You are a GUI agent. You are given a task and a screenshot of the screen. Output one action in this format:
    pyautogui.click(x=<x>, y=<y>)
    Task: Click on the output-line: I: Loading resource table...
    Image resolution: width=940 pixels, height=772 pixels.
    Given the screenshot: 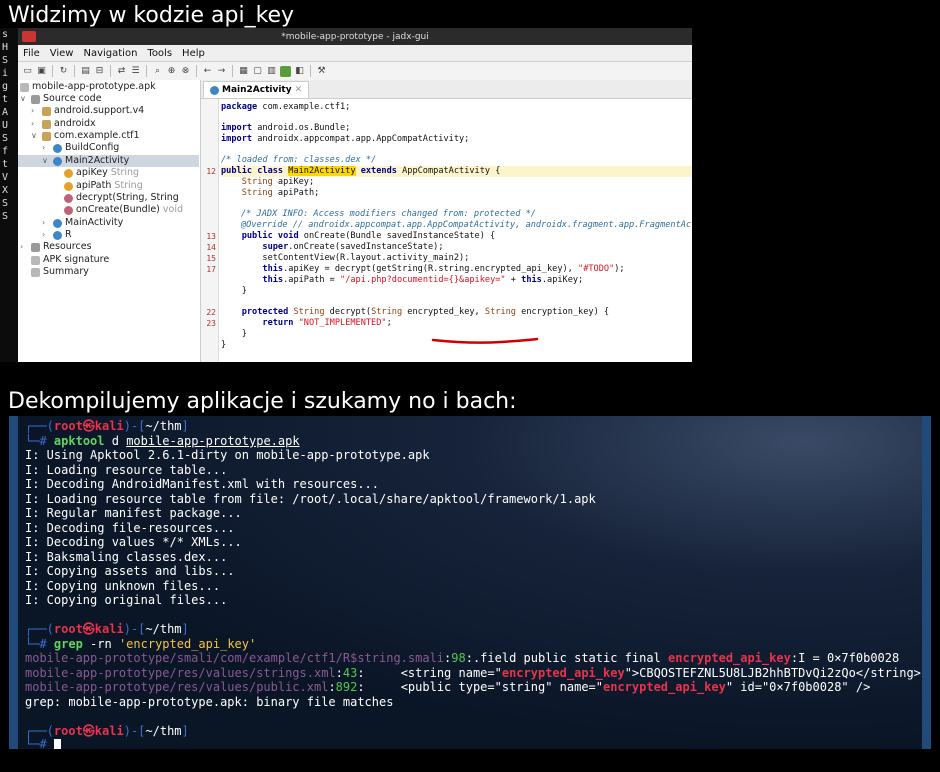 What is the action you would take?
    pyautogui.click(x=126, y=470)
    